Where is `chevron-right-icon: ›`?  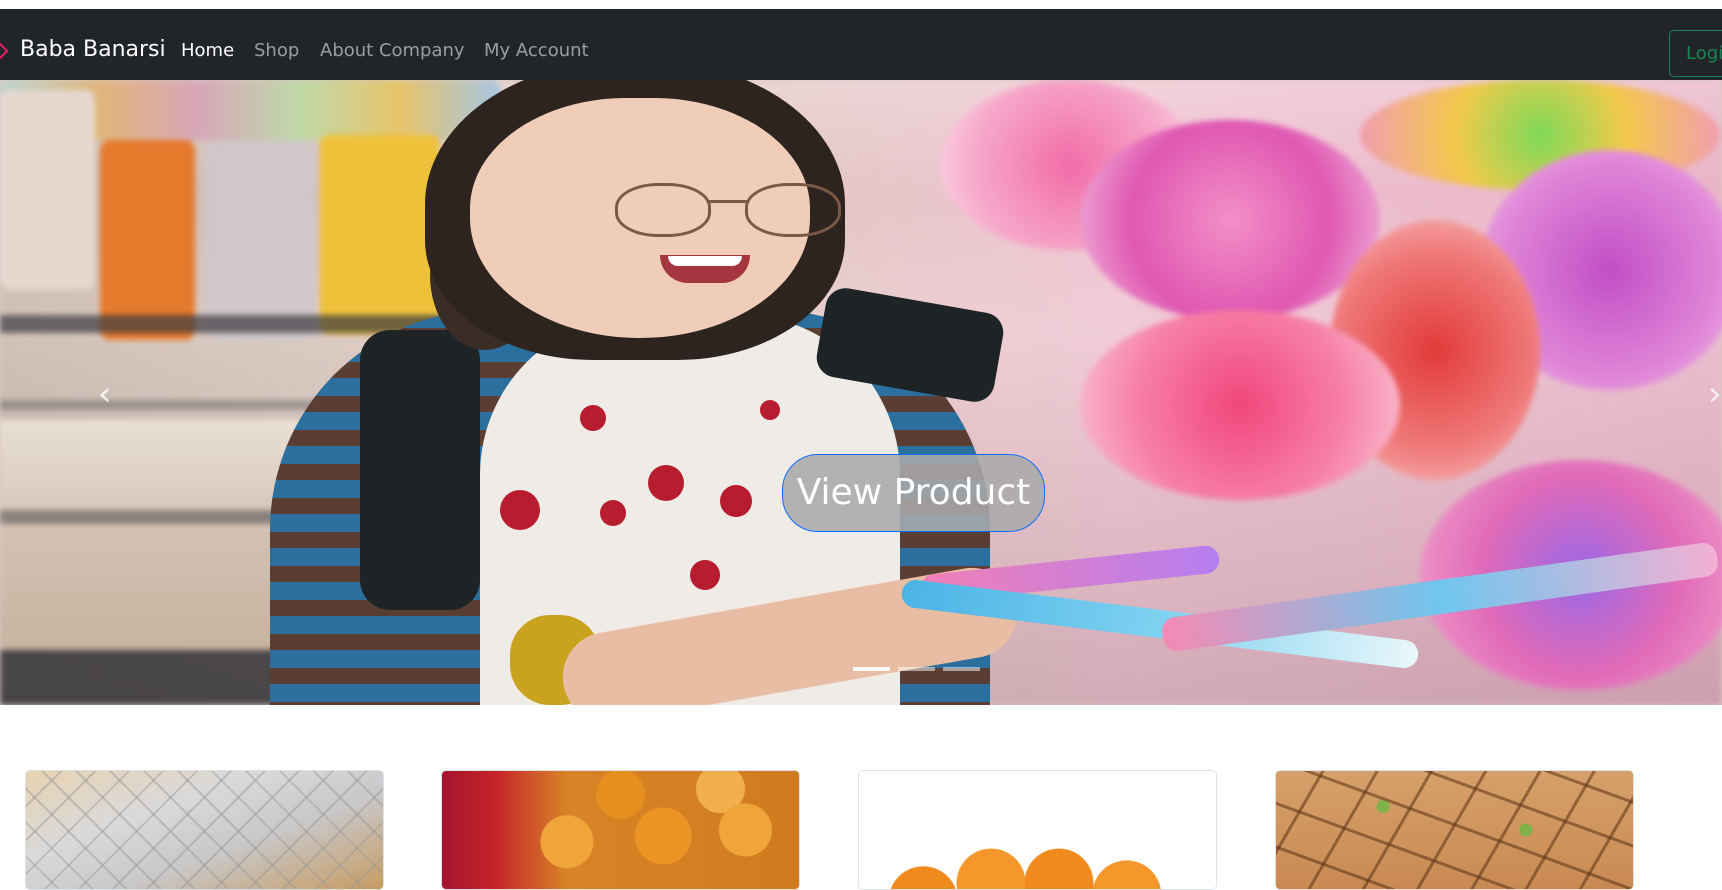 chevron-right-icon: › is located at coordinates (1715, 394).